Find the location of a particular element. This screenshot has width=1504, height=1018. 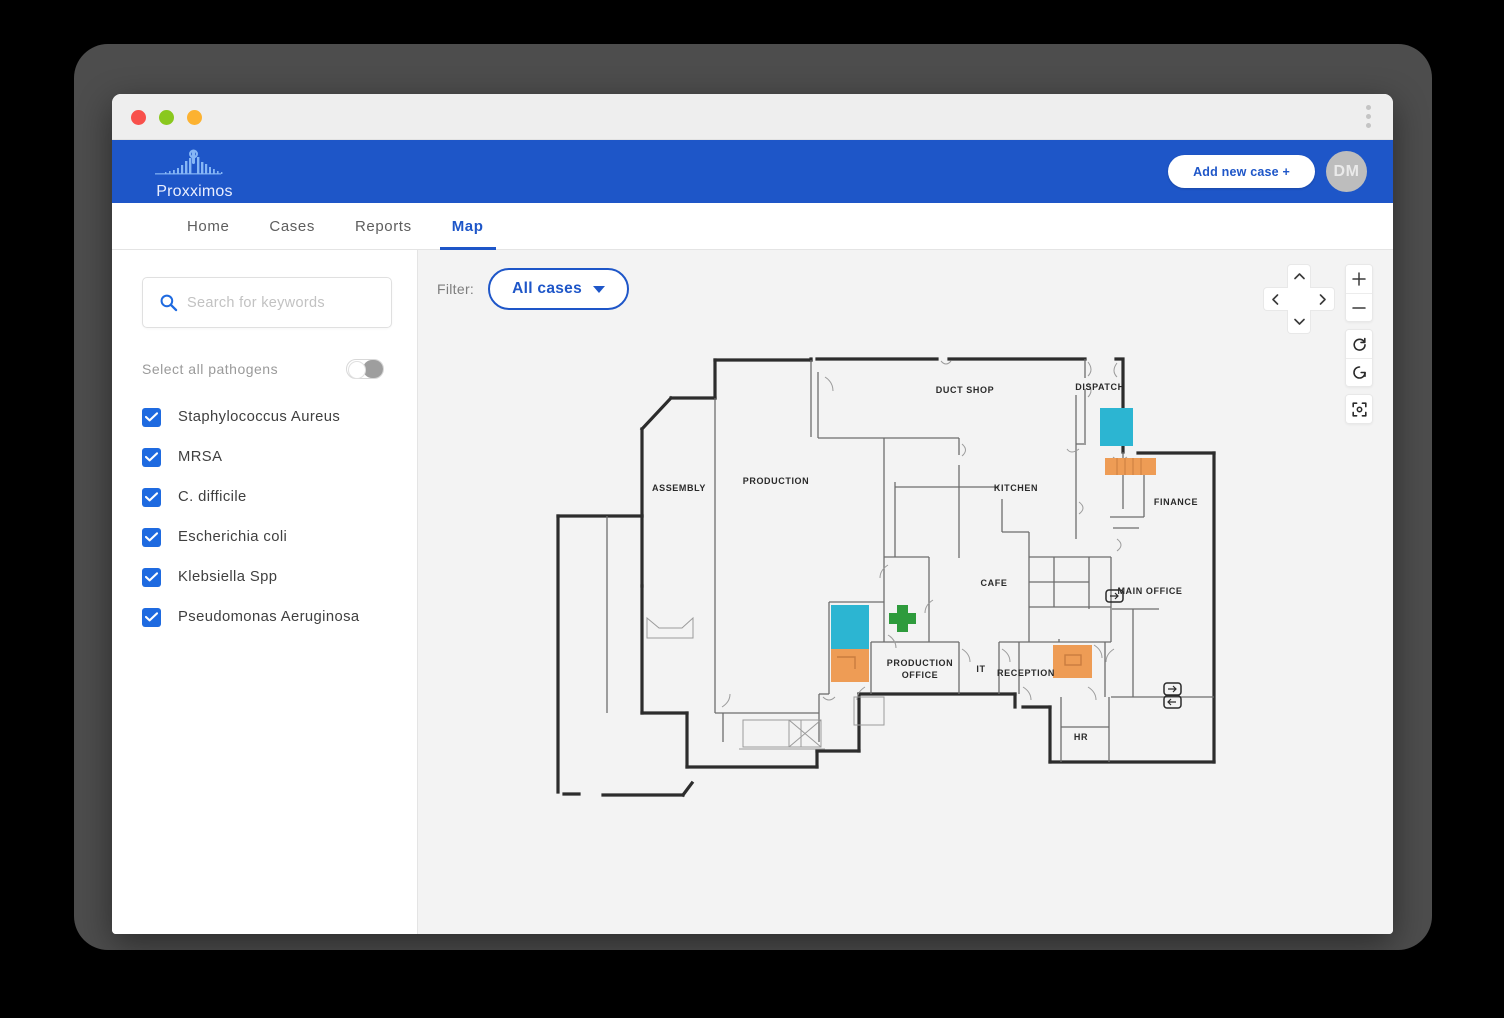

tab-cases: Cases is located at coordinates (292, 226).